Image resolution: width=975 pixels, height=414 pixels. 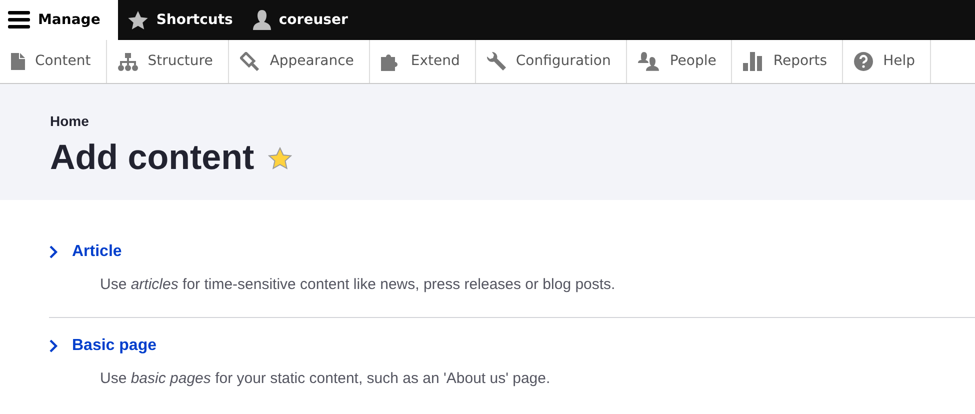 I want to click on admin-menu-link: People, so click(x=679, y=61).